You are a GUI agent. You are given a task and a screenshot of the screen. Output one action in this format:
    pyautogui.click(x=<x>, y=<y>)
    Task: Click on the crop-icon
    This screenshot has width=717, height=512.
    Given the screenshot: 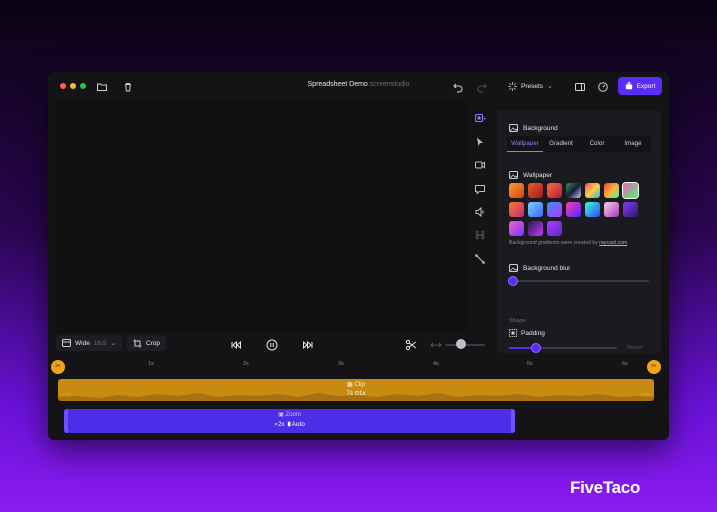 What is the action you would take?
    pyautogui.click(x=137, y=343)
    